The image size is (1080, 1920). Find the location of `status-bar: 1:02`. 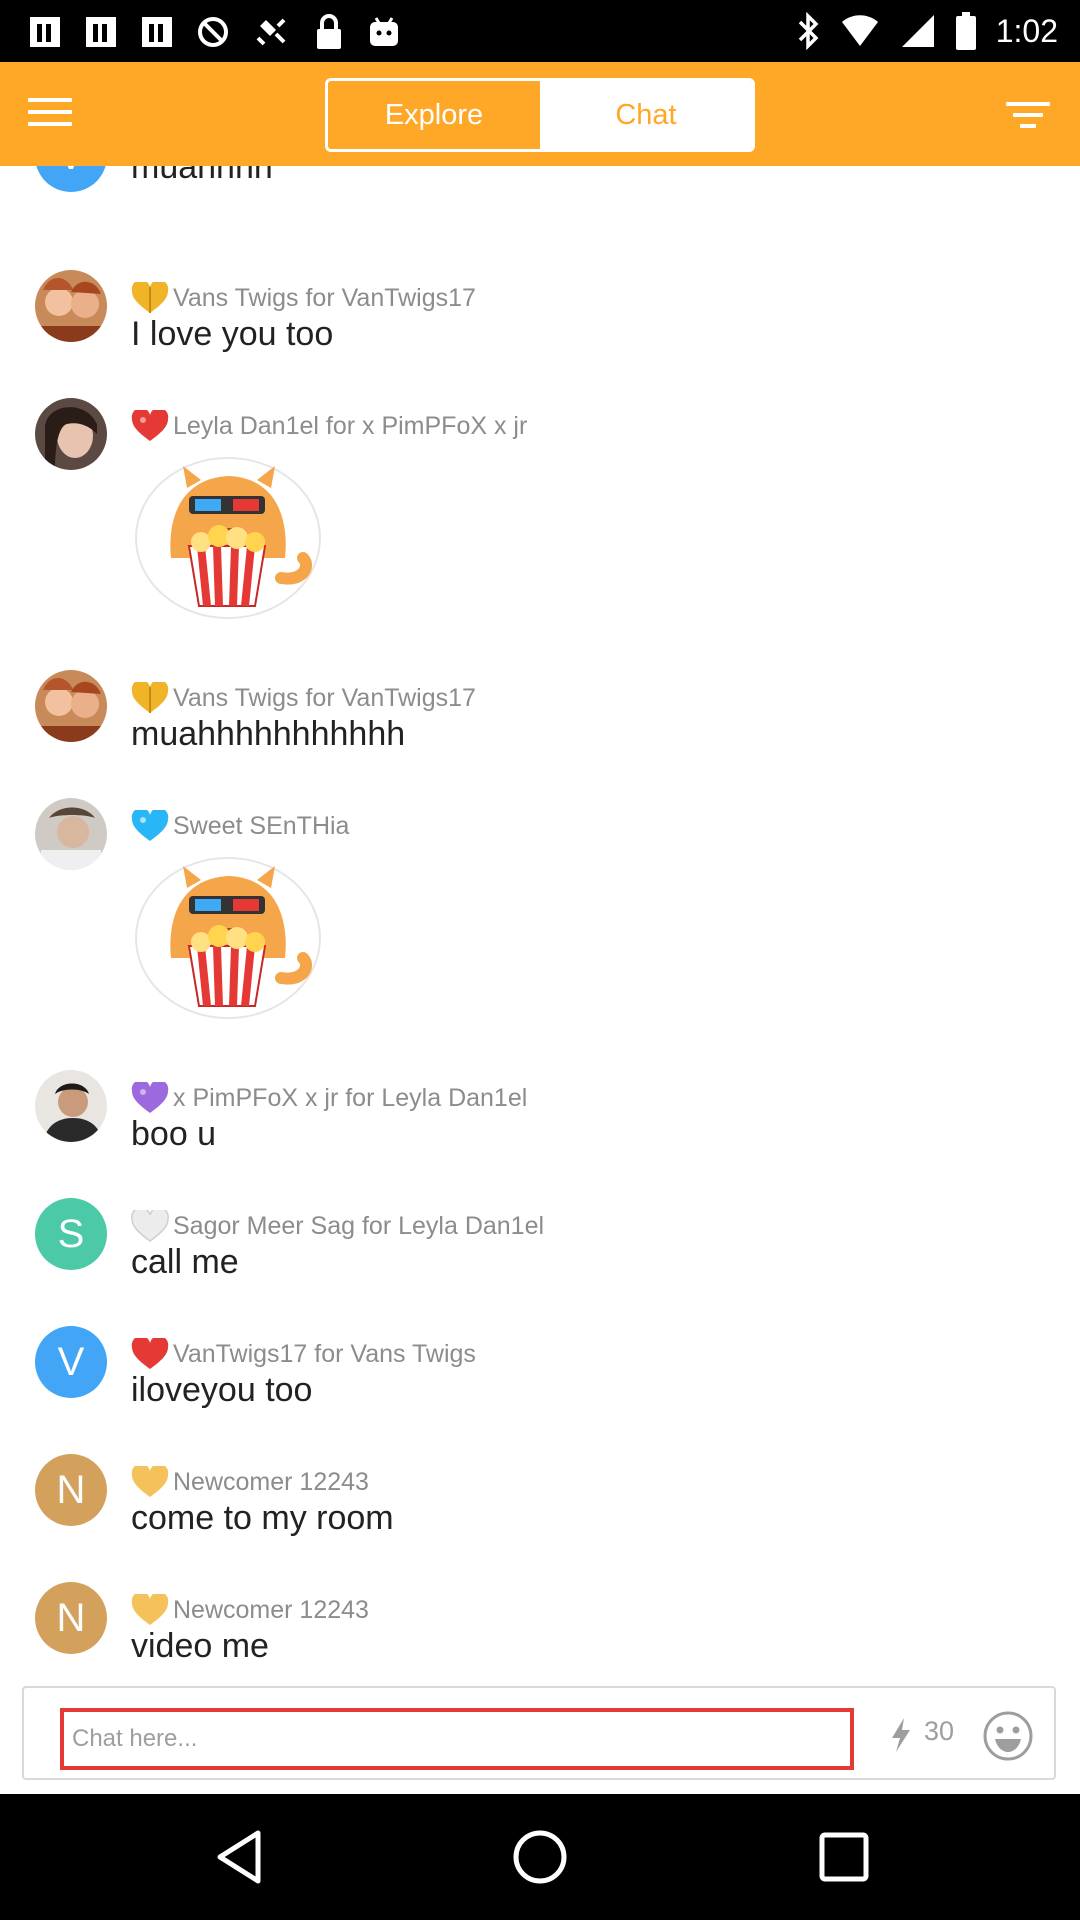

status-bar: 1:02 is located at coordinates (540, 31).